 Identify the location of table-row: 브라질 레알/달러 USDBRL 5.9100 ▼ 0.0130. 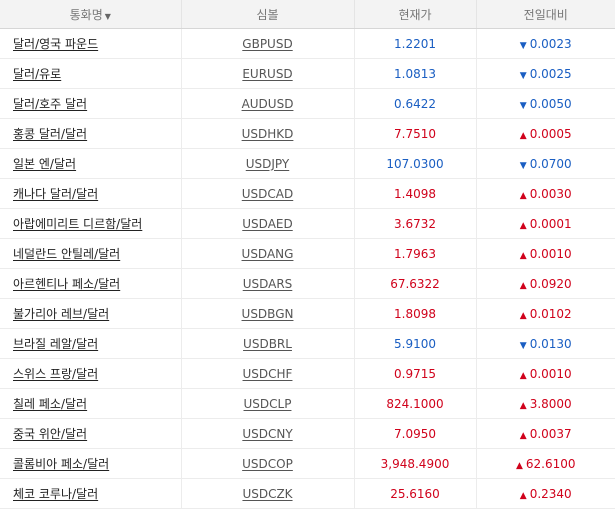
(307, 343).